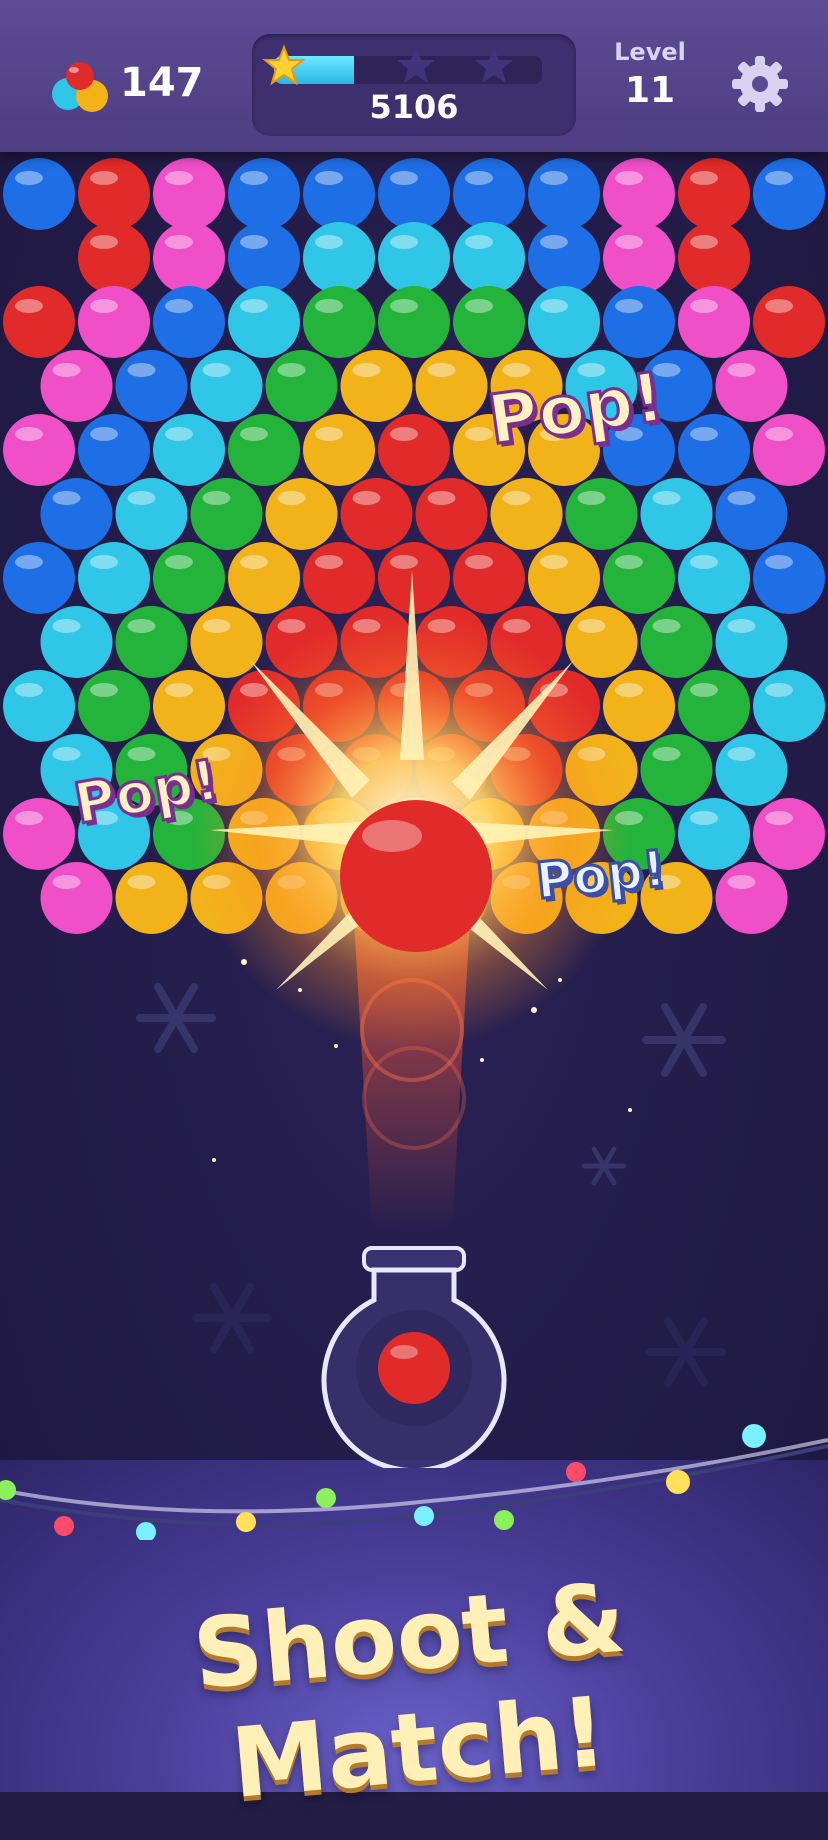  Describe the element at coordinates (80, 87) in the screenshot. I see `colored-balls-icon` at that location.